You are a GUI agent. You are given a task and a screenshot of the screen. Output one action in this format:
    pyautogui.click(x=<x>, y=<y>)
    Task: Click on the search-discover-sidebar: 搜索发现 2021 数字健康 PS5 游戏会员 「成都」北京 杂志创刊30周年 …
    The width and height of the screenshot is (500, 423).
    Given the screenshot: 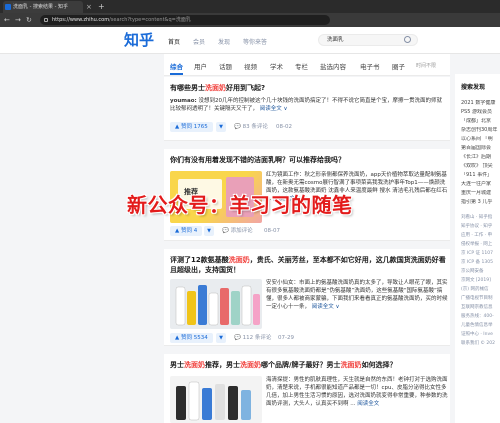 What is the action you would take?
    pyautogui.click(x=477, y=248)
    